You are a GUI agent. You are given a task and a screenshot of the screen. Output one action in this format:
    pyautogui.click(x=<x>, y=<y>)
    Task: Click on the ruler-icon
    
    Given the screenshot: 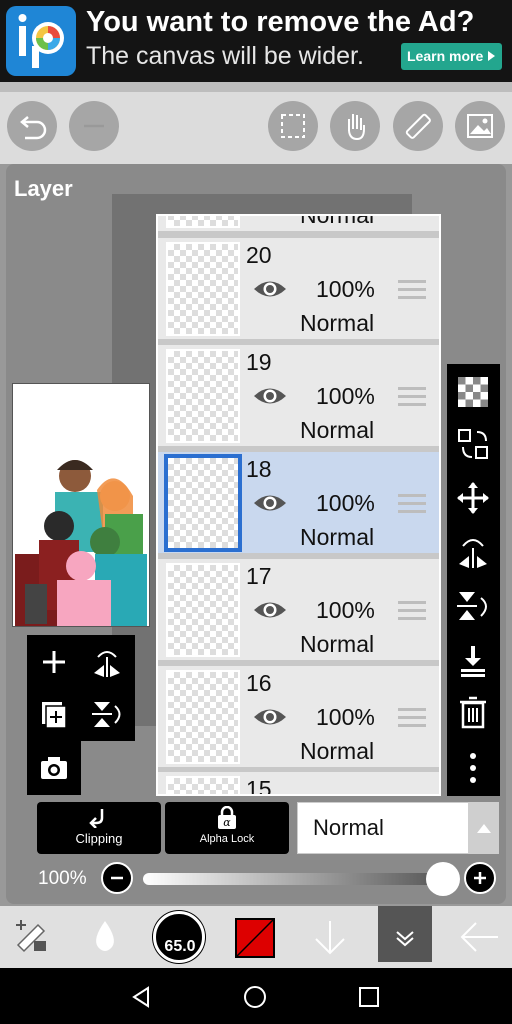 What is the action you would take?
    pyautogui.click(x=418, y=126)
    